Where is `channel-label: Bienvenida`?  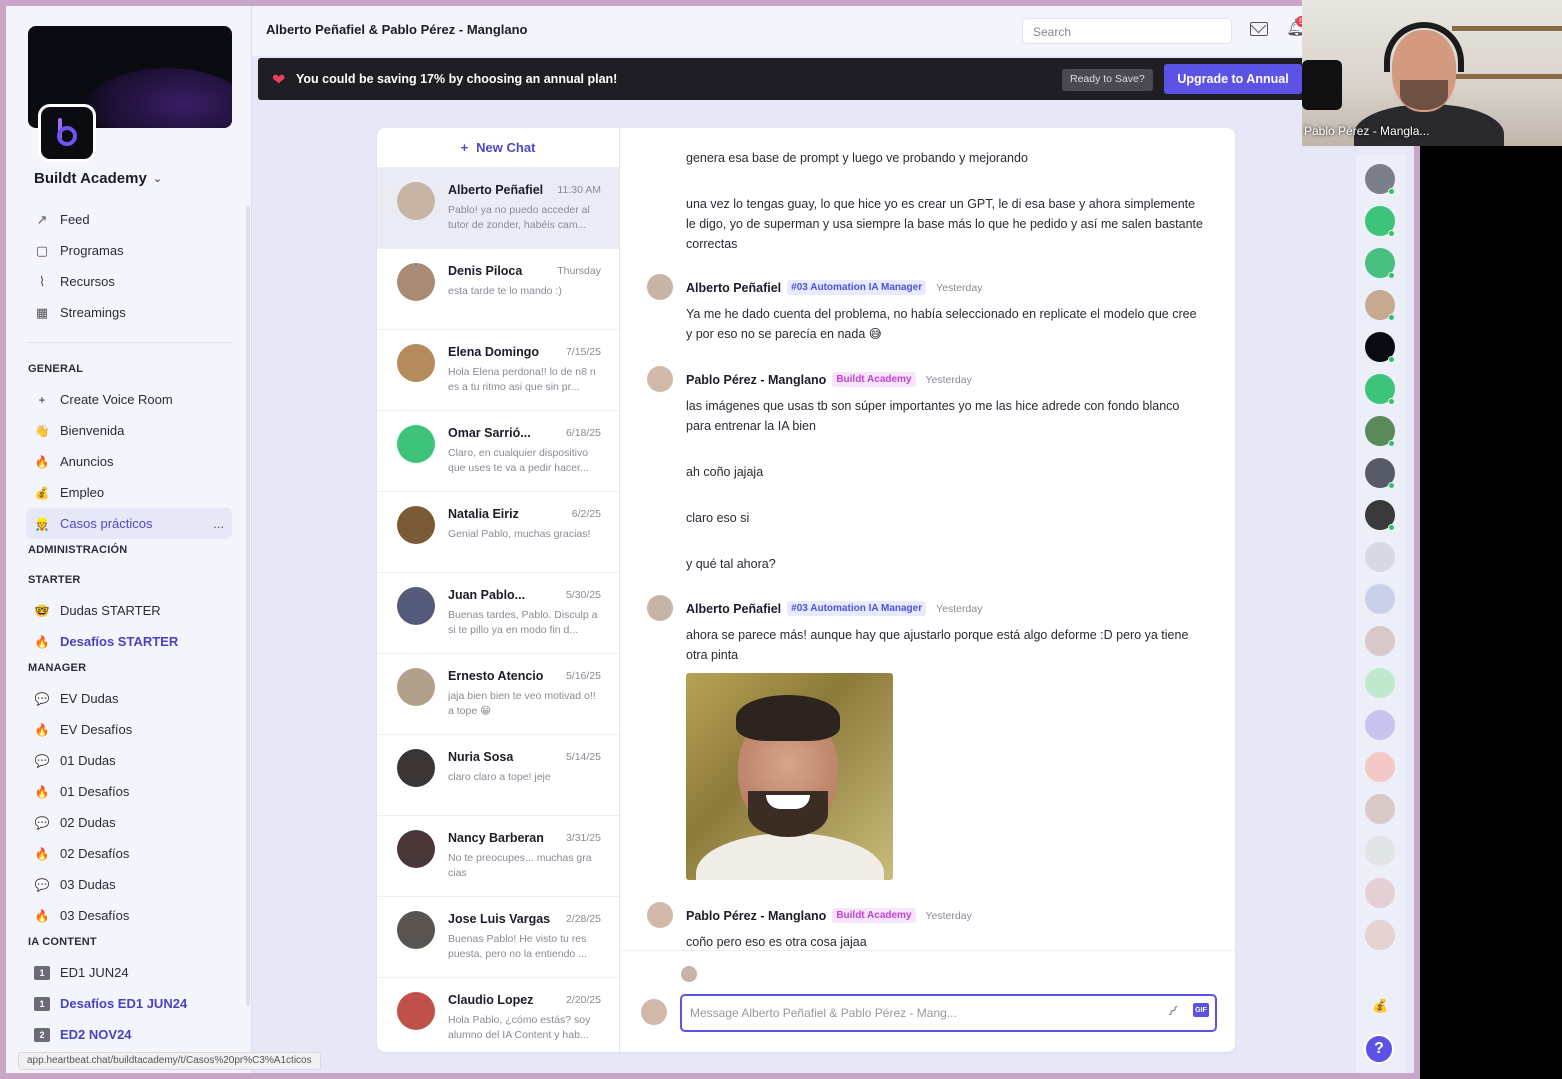
channel-label: Bienvenida is located at coordinates (92, 430).